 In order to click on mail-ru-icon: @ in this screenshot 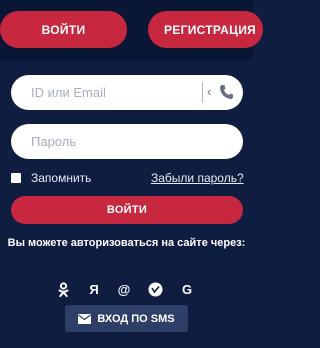, I will do `click(124, 289)`.